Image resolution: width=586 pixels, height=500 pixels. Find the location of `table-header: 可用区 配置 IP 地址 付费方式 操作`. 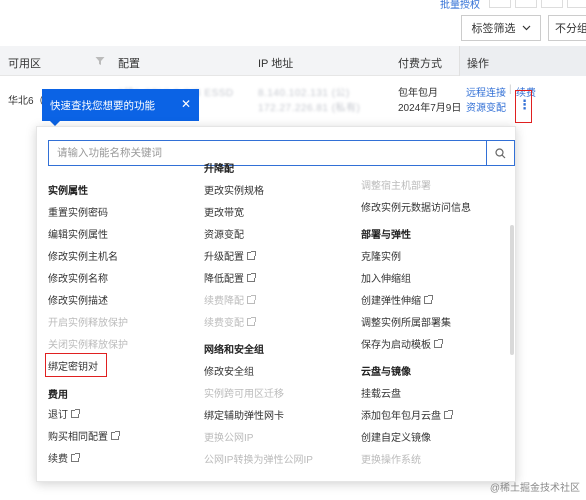

table-header: 可用区 配置 IP 地址 付费方式 操作 is located at coordinates (293, 61).